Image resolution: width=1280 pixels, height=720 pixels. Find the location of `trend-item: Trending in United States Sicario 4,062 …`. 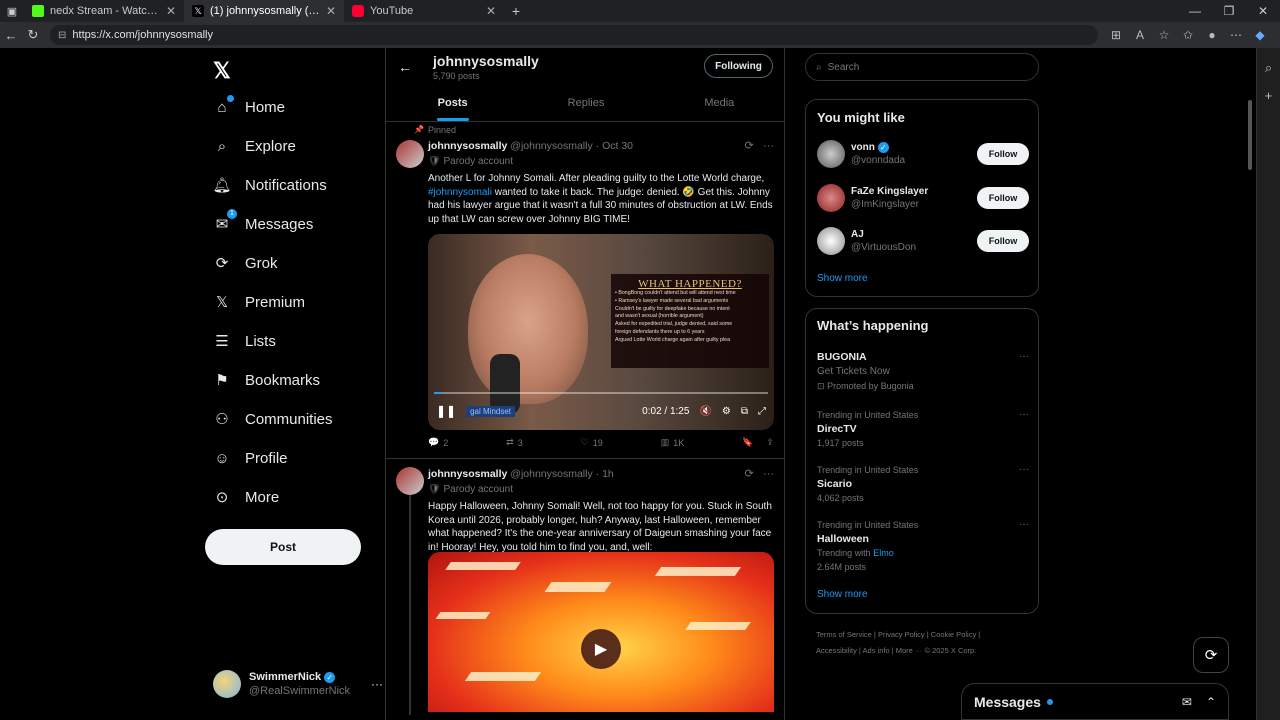

trend-item: Trending in United States Sicario 4,062 … is located at coordinates (923, 484).